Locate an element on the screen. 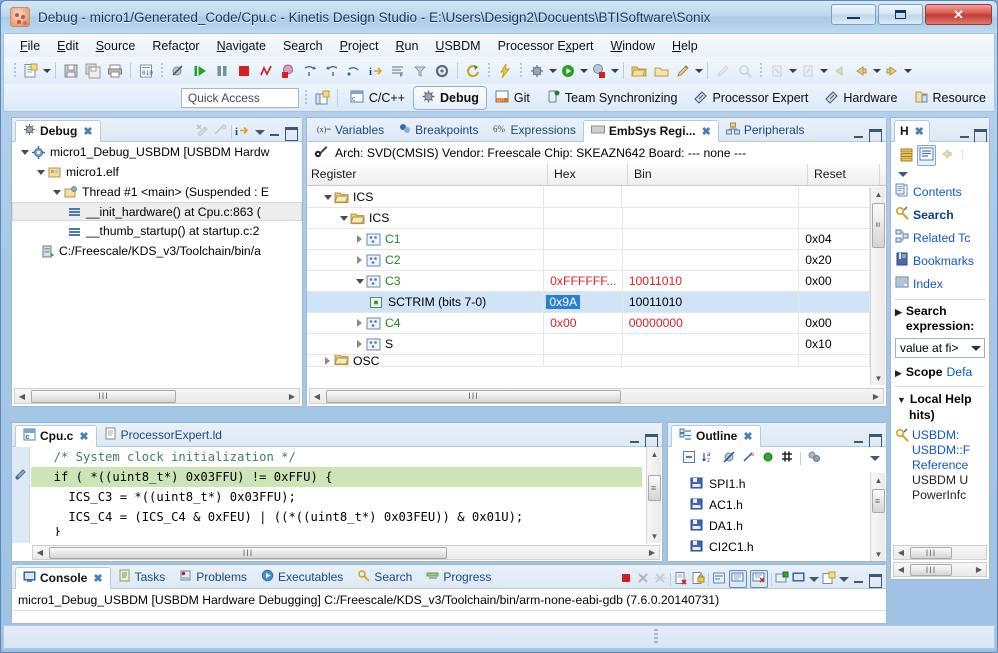 The width and height of the screenshot is (998, 653). pencil-dropdown-arrow is located at coordinates (698, 71).